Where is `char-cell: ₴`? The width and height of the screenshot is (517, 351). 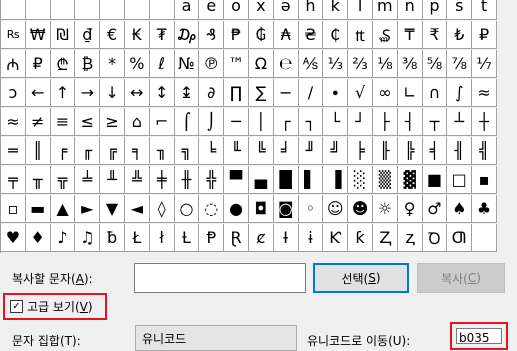
char-cell: ₴ is located at coordinates (311, 35).